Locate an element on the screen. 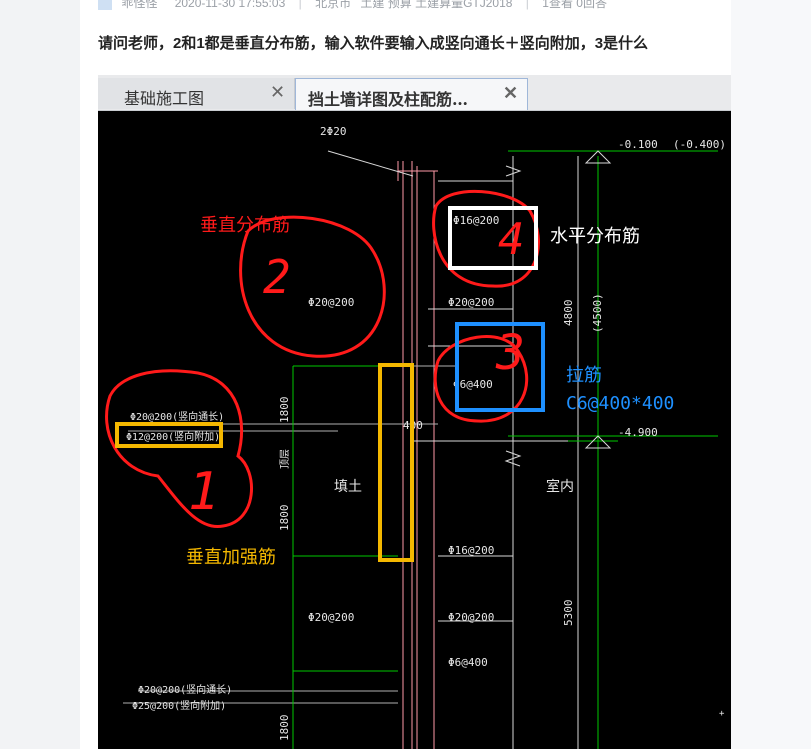 Image resolution: width=811 pixels, height=749 pixels. tab-label: 基础施工图 is located at coordinates (164, 98).